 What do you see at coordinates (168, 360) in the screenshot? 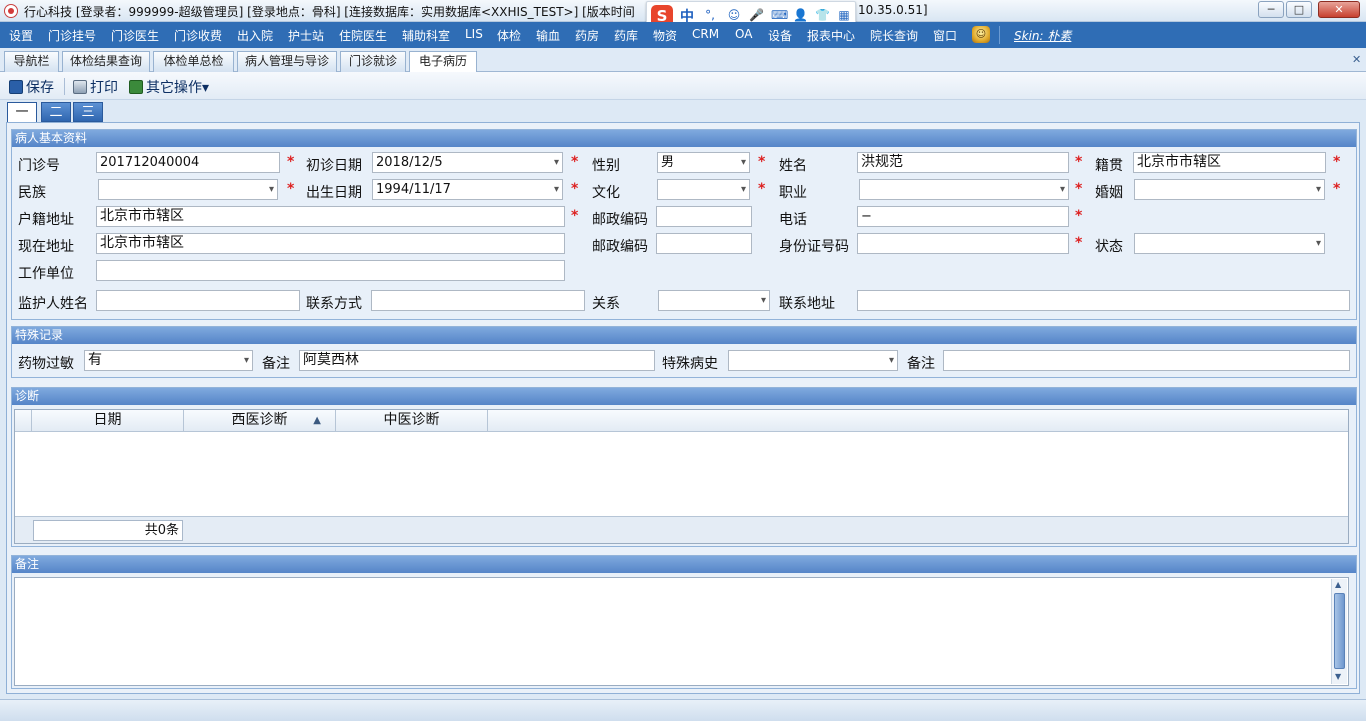
I see `drug-allergy-select: 有` at bounding box center [168, 360].